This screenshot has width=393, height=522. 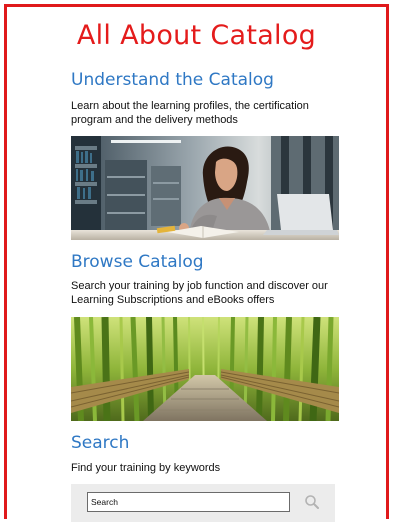 What do you see at coordinates (137, 262) in the screenshot?
I see `section-heading-browse: Browse Catalog` at bounding box center [137, 262].